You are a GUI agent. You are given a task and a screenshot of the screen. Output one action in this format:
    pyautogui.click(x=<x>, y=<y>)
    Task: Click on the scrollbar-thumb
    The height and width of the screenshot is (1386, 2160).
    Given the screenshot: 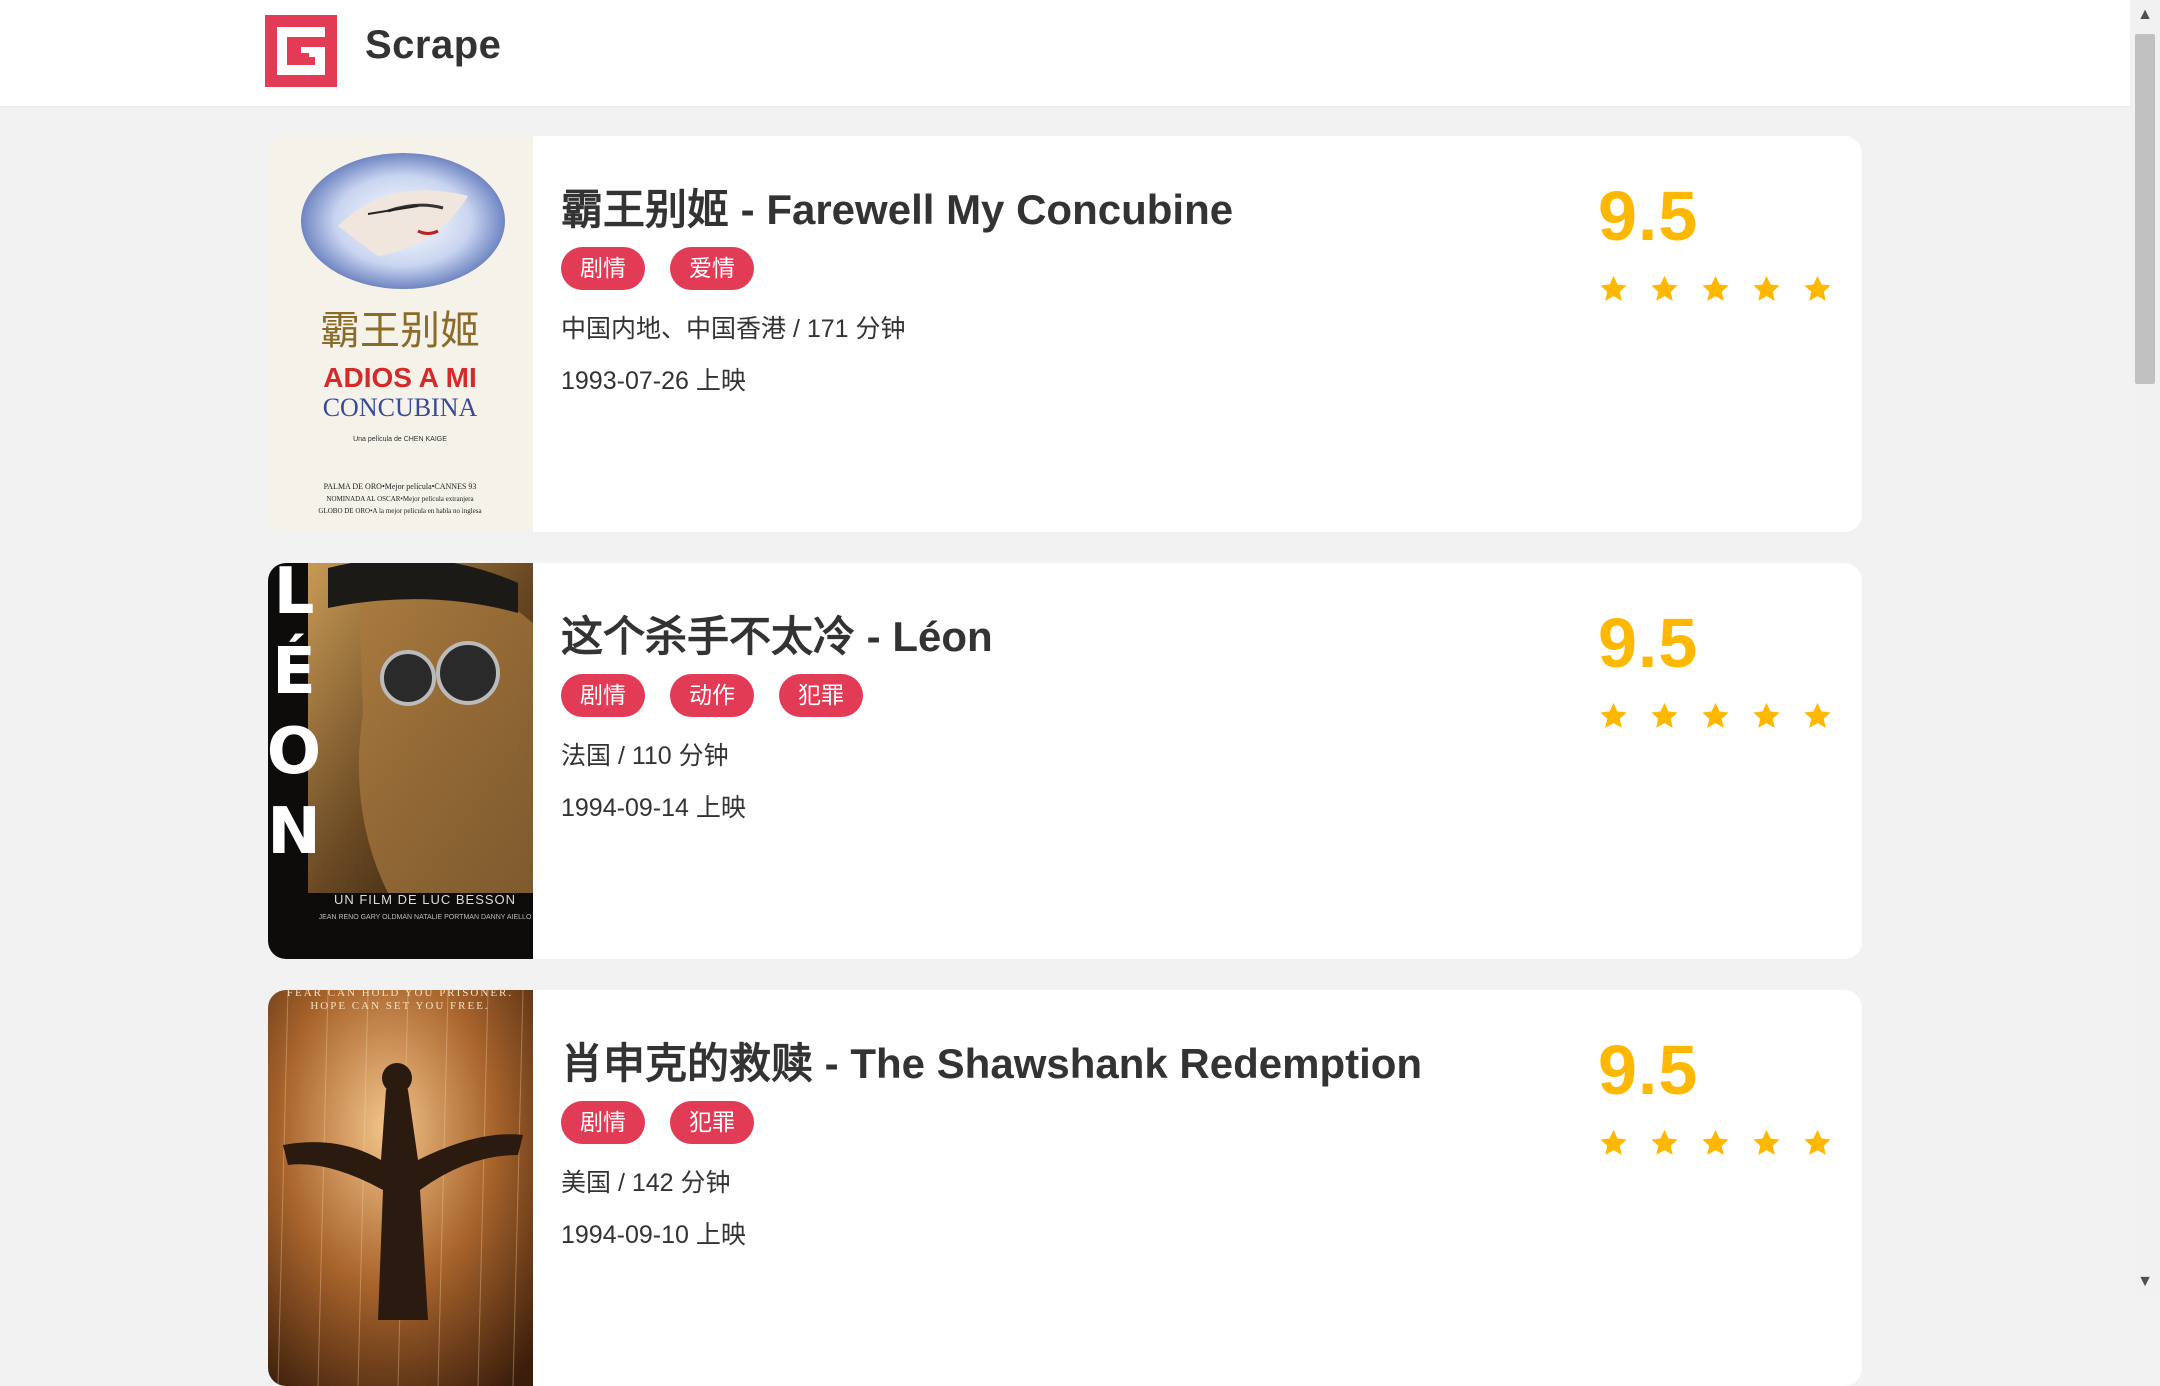 What is the action you would take?
    pyautogui.click(x=2145, y=209)
    